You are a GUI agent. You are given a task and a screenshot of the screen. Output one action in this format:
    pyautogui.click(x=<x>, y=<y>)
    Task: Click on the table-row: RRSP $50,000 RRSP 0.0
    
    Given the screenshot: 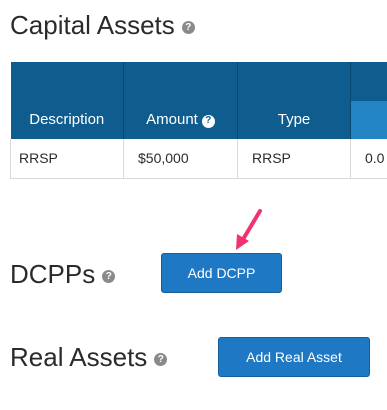 What is the action you would take?
    pyautogui.click(x=198, y=159)
    